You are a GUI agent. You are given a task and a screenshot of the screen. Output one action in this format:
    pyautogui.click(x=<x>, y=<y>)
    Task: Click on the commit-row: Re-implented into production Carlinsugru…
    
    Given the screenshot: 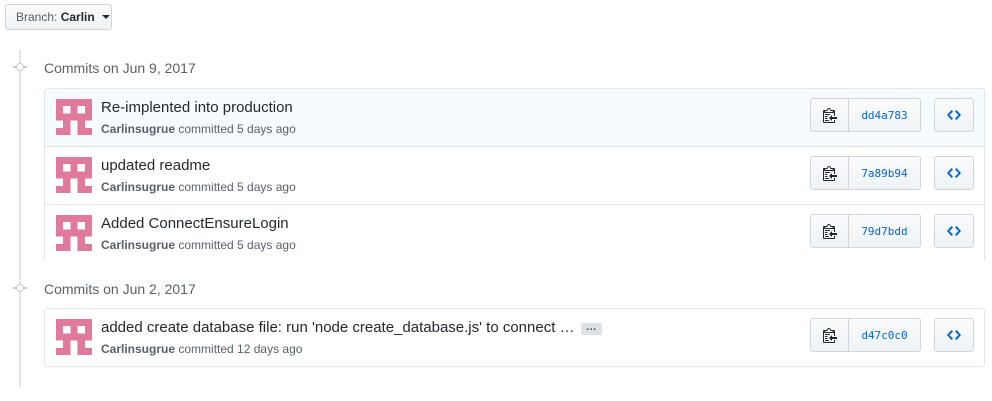 What is the action you would take?
    pyautogui.click(x=514, y=117)
    